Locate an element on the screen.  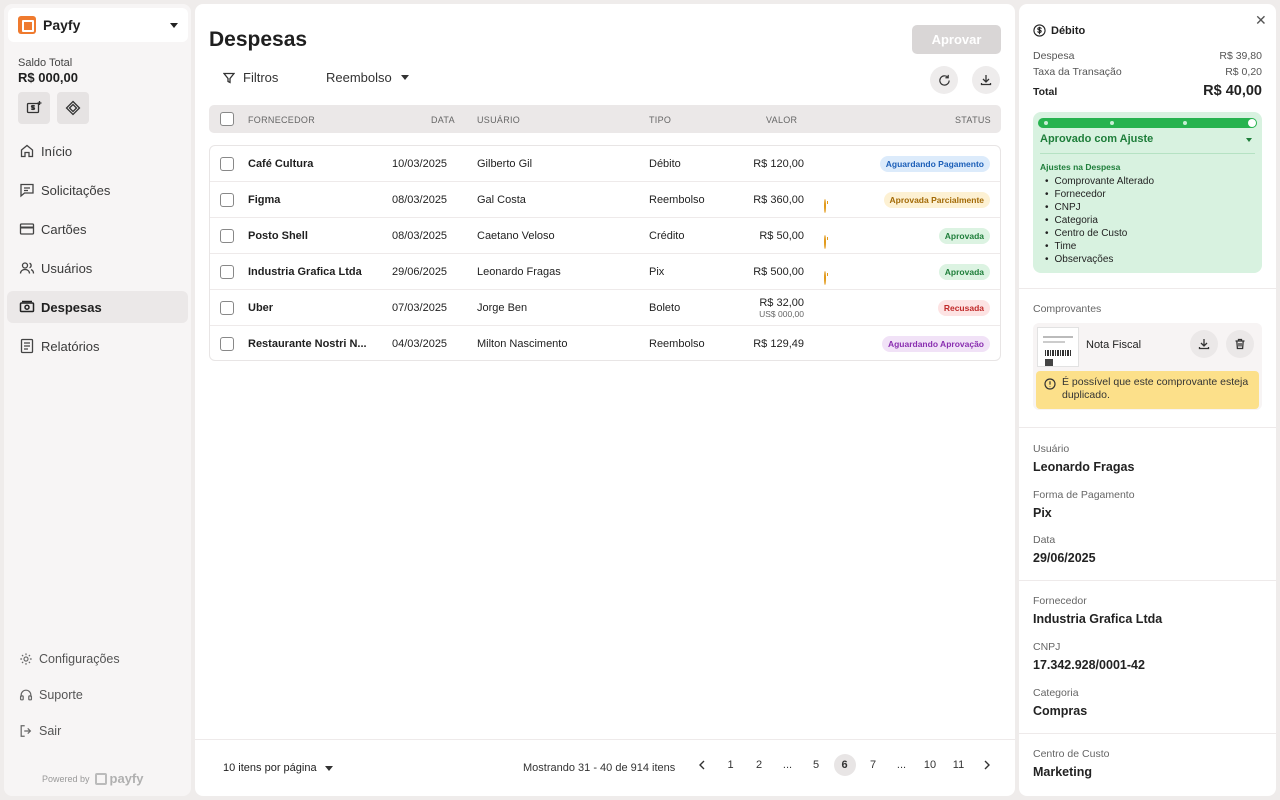
page-button: 10 is located at coordinates (930, 765).